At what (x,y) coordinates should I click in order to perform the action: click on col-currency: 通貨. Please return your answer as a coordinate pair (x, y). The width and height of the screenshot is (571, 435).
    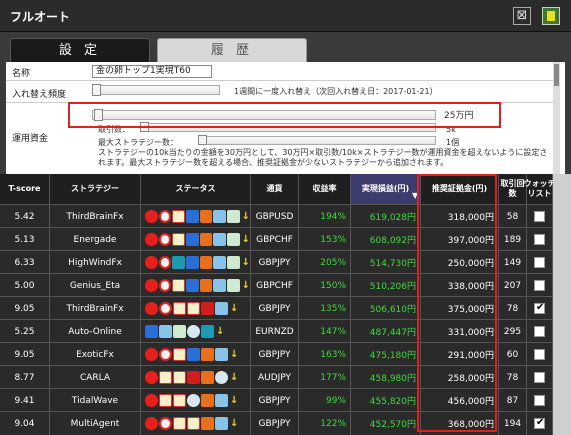
    Looking at the image, I should click on (275, 189).